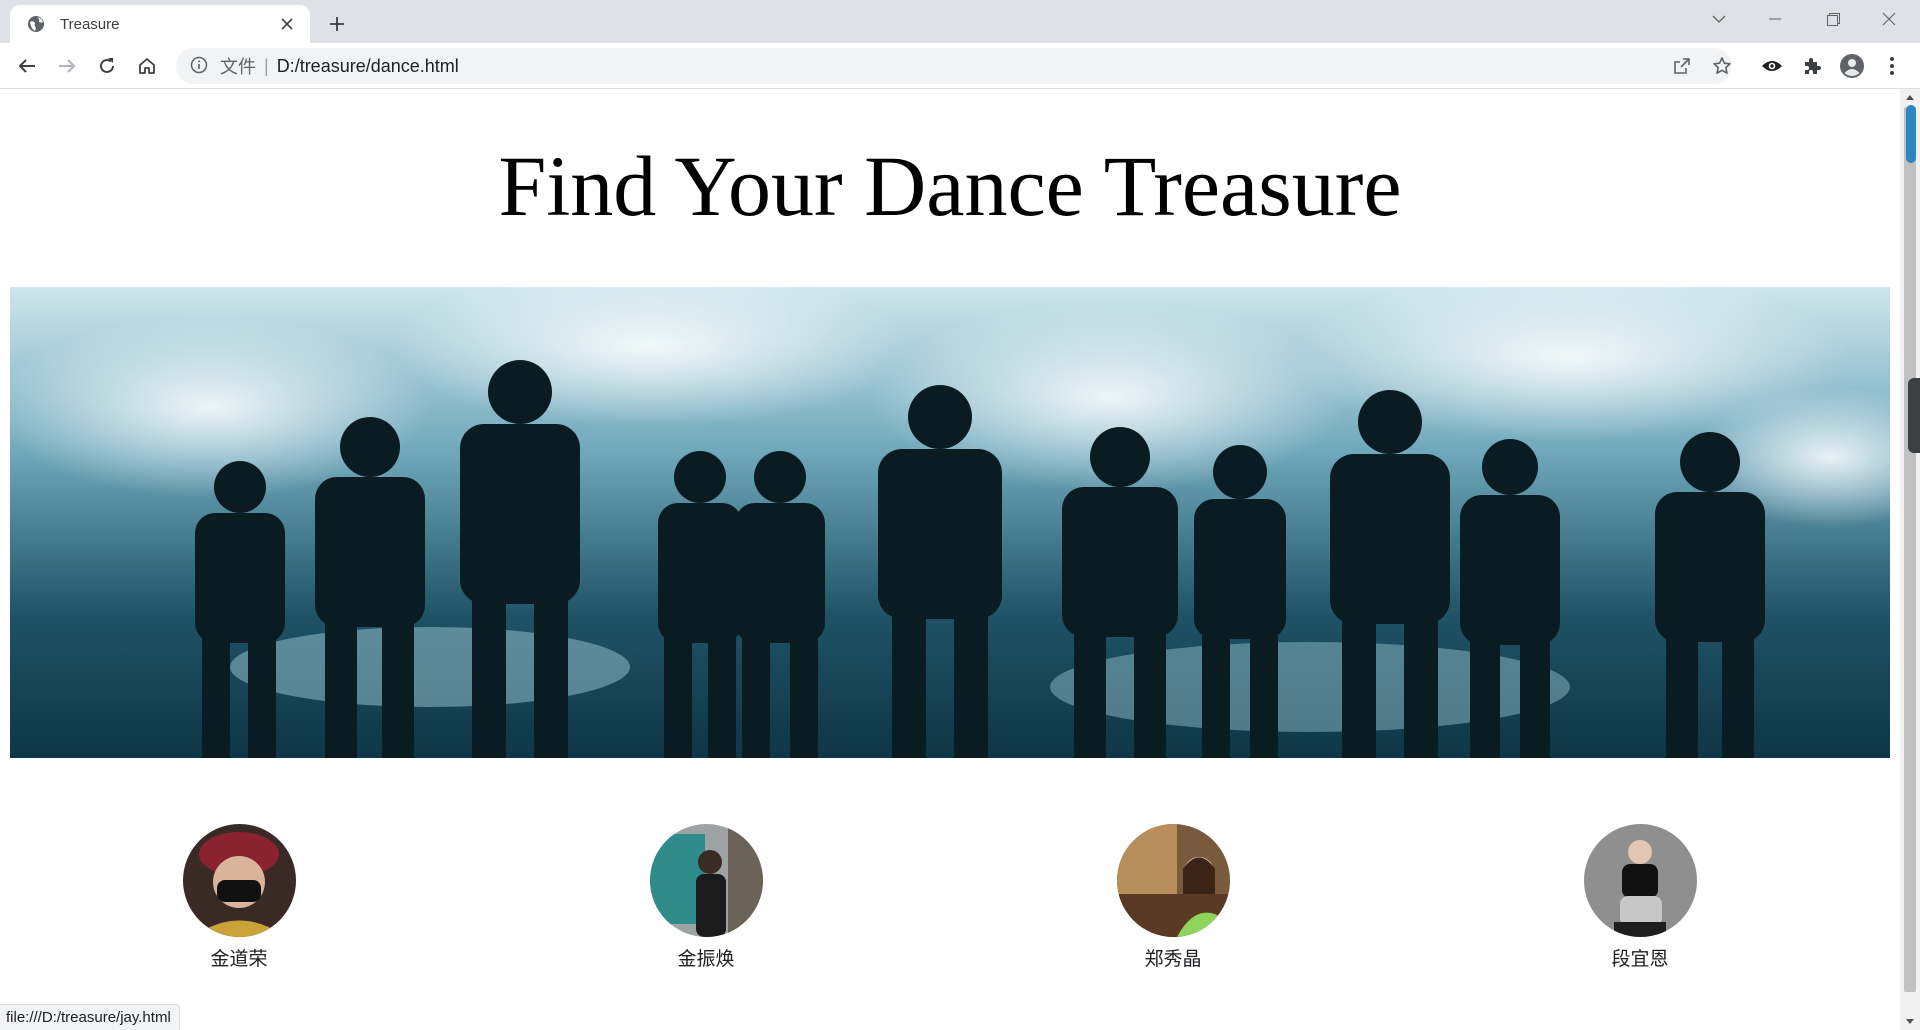 The height and width of the screenshot is (1030, 1920). I want to click on eye-icon, so click(1772, 66).